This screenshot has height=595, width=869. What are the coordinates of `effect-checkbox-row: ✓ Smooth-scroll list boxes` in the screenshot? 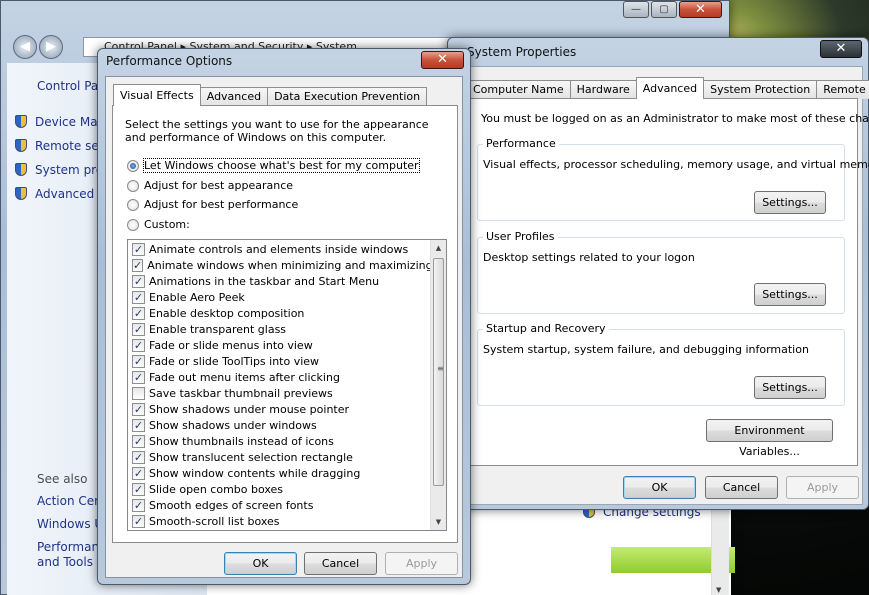 It's located at (279, 521).